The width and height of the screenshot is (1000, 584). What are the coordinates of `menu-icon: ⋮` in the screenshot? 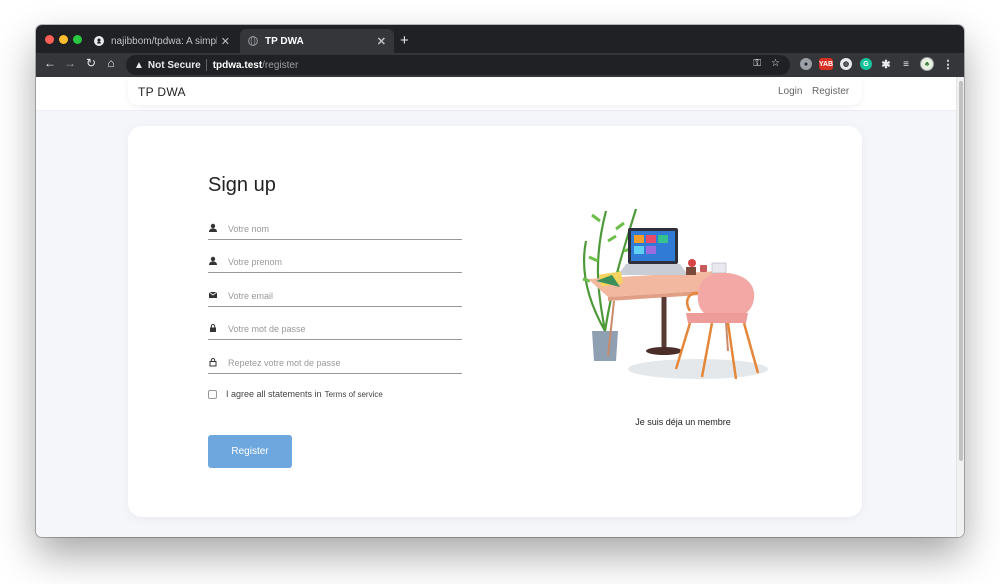 It's located at (948, 64).